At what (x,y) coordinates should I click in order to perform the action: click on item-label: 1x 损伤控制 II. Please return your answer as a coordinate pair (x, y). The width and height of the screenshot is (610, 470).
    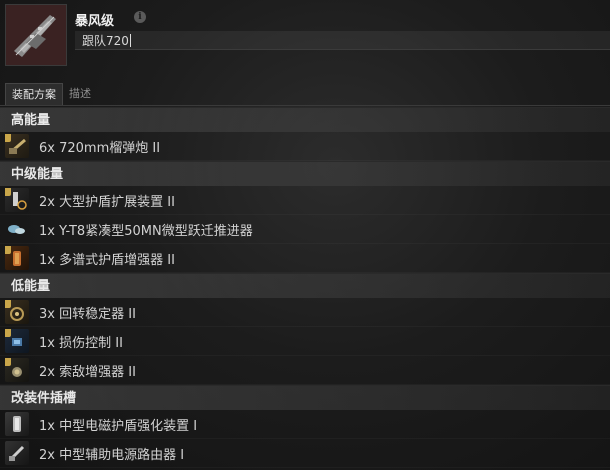
    Looking at the image, I should click on (81, 343).